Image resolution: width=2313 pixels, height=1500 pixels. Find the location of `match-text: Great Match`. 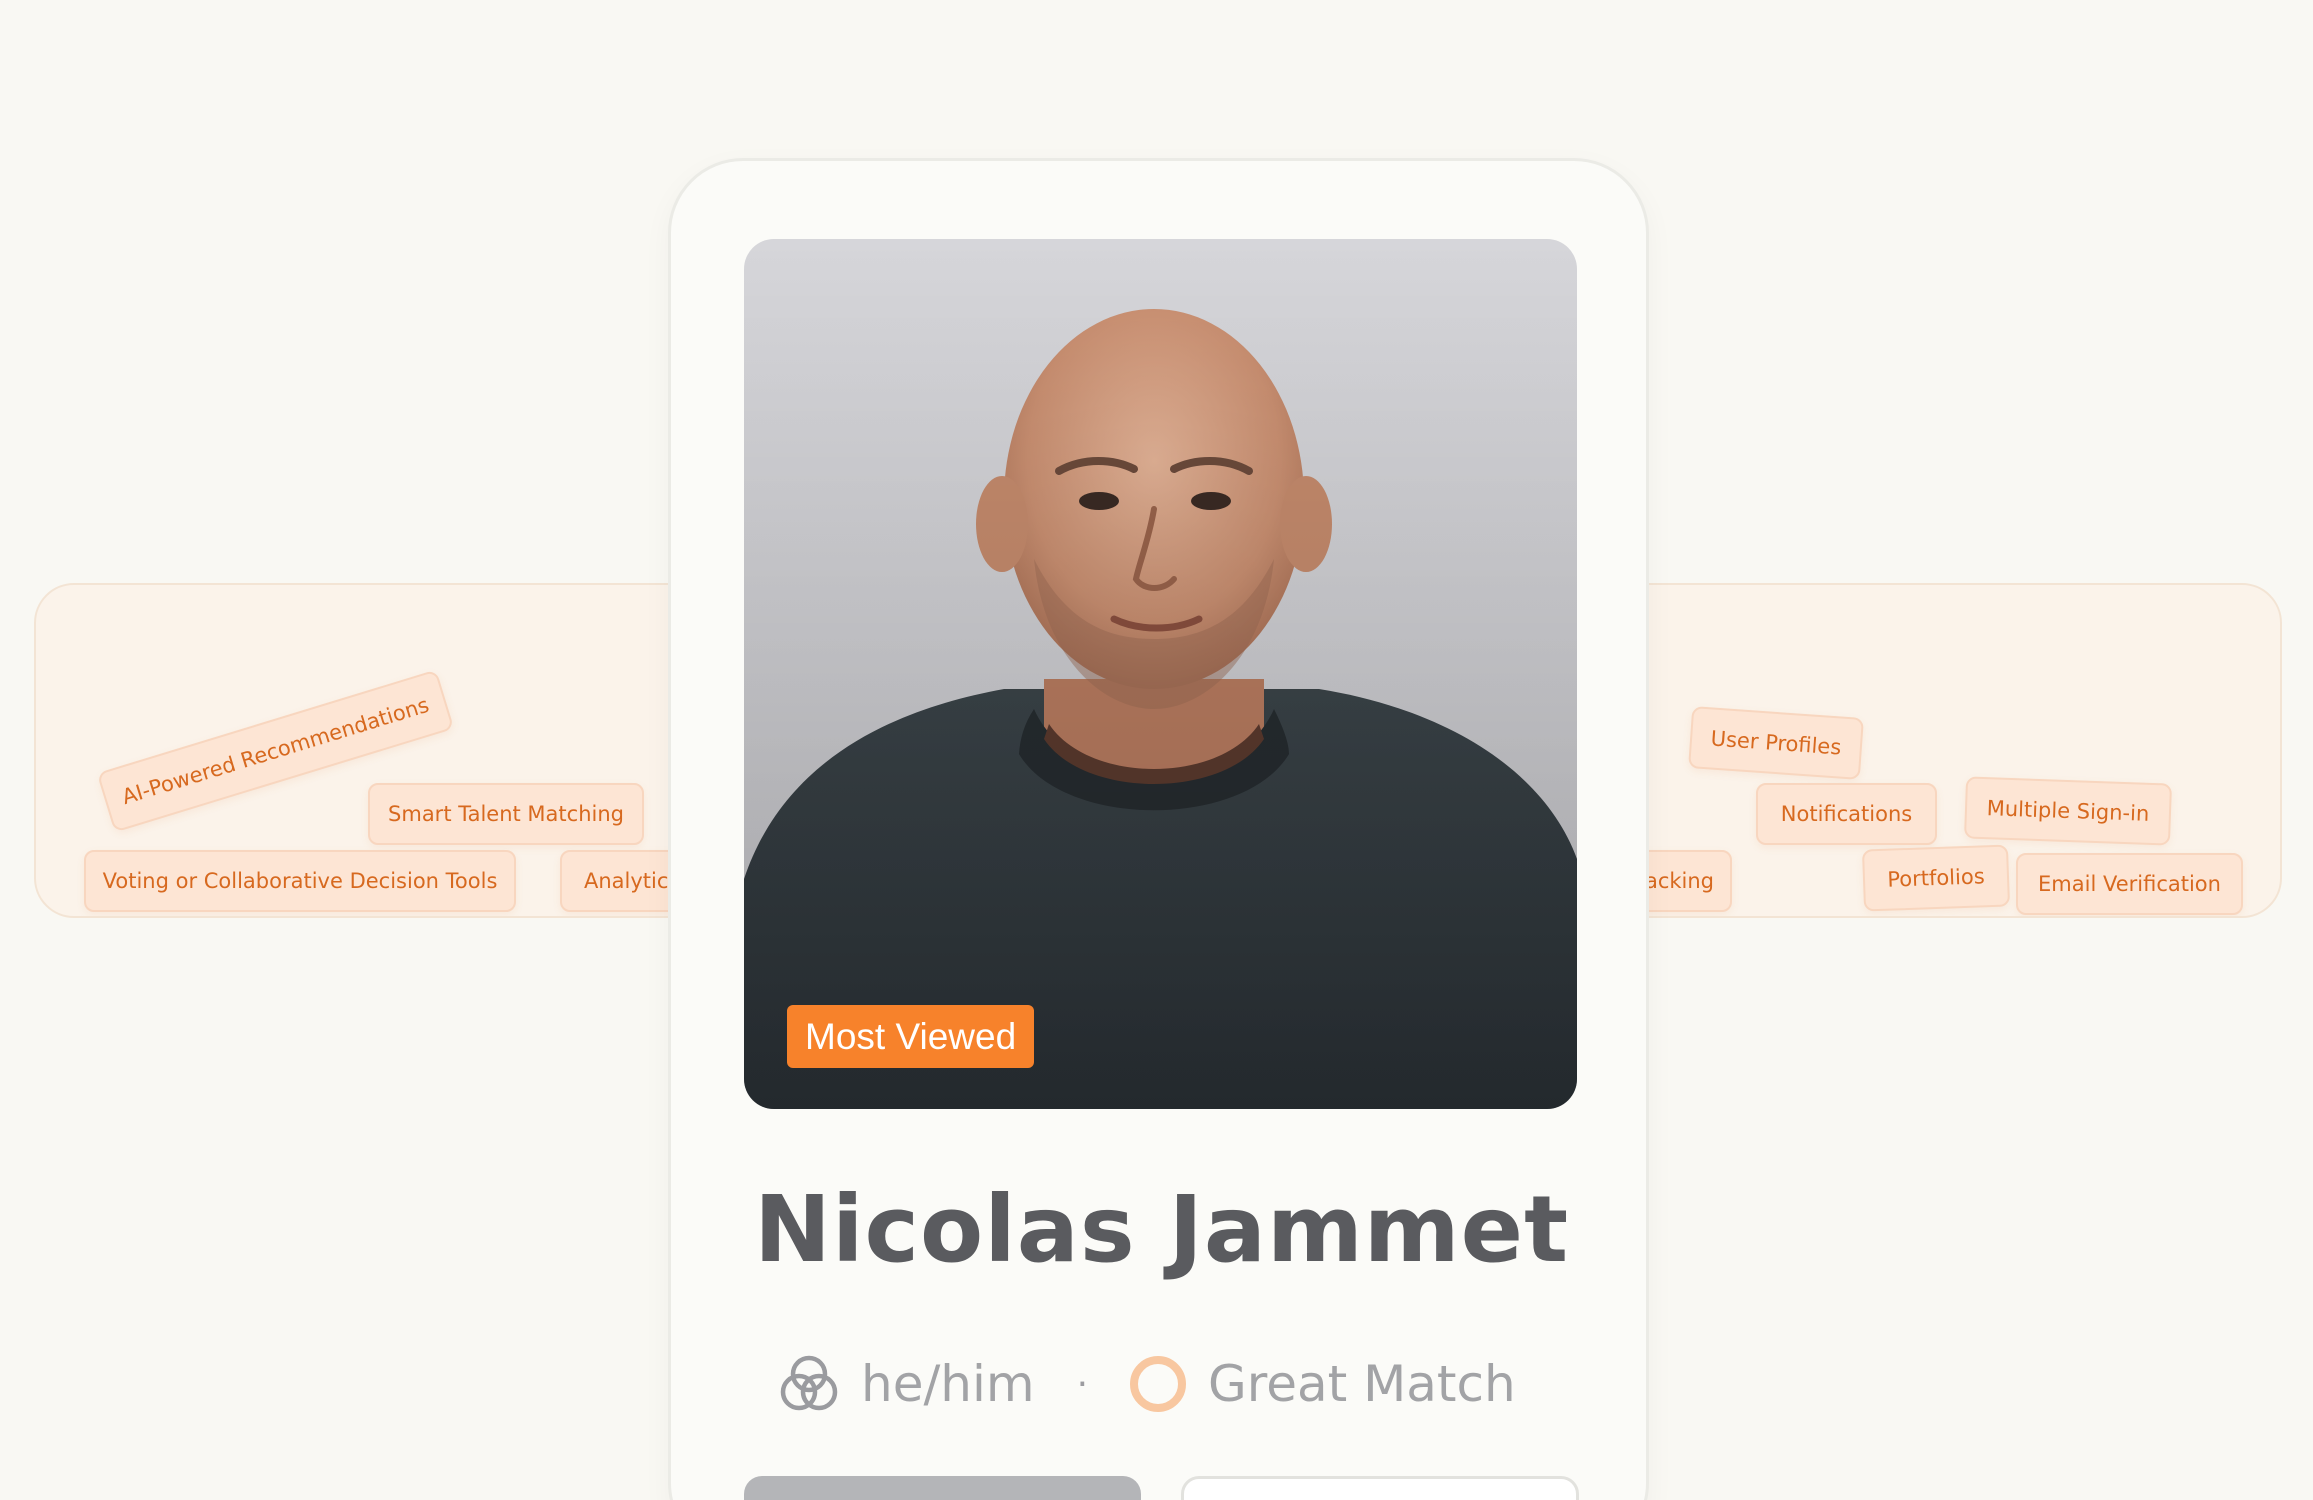

match-text: Great Match is located at coordinates (1362, 1384).